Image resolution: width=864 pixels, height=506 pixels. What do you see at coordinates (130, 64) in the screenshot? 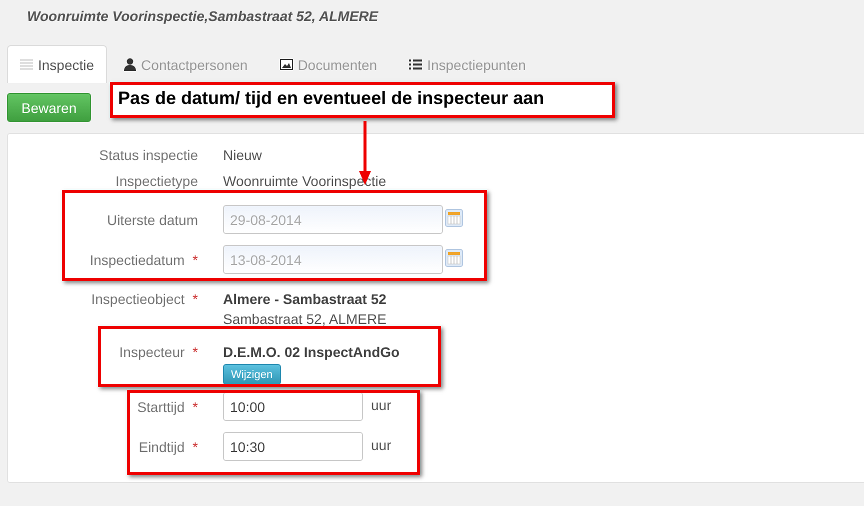
I see `user-icon` at bounding box center [130, 64].